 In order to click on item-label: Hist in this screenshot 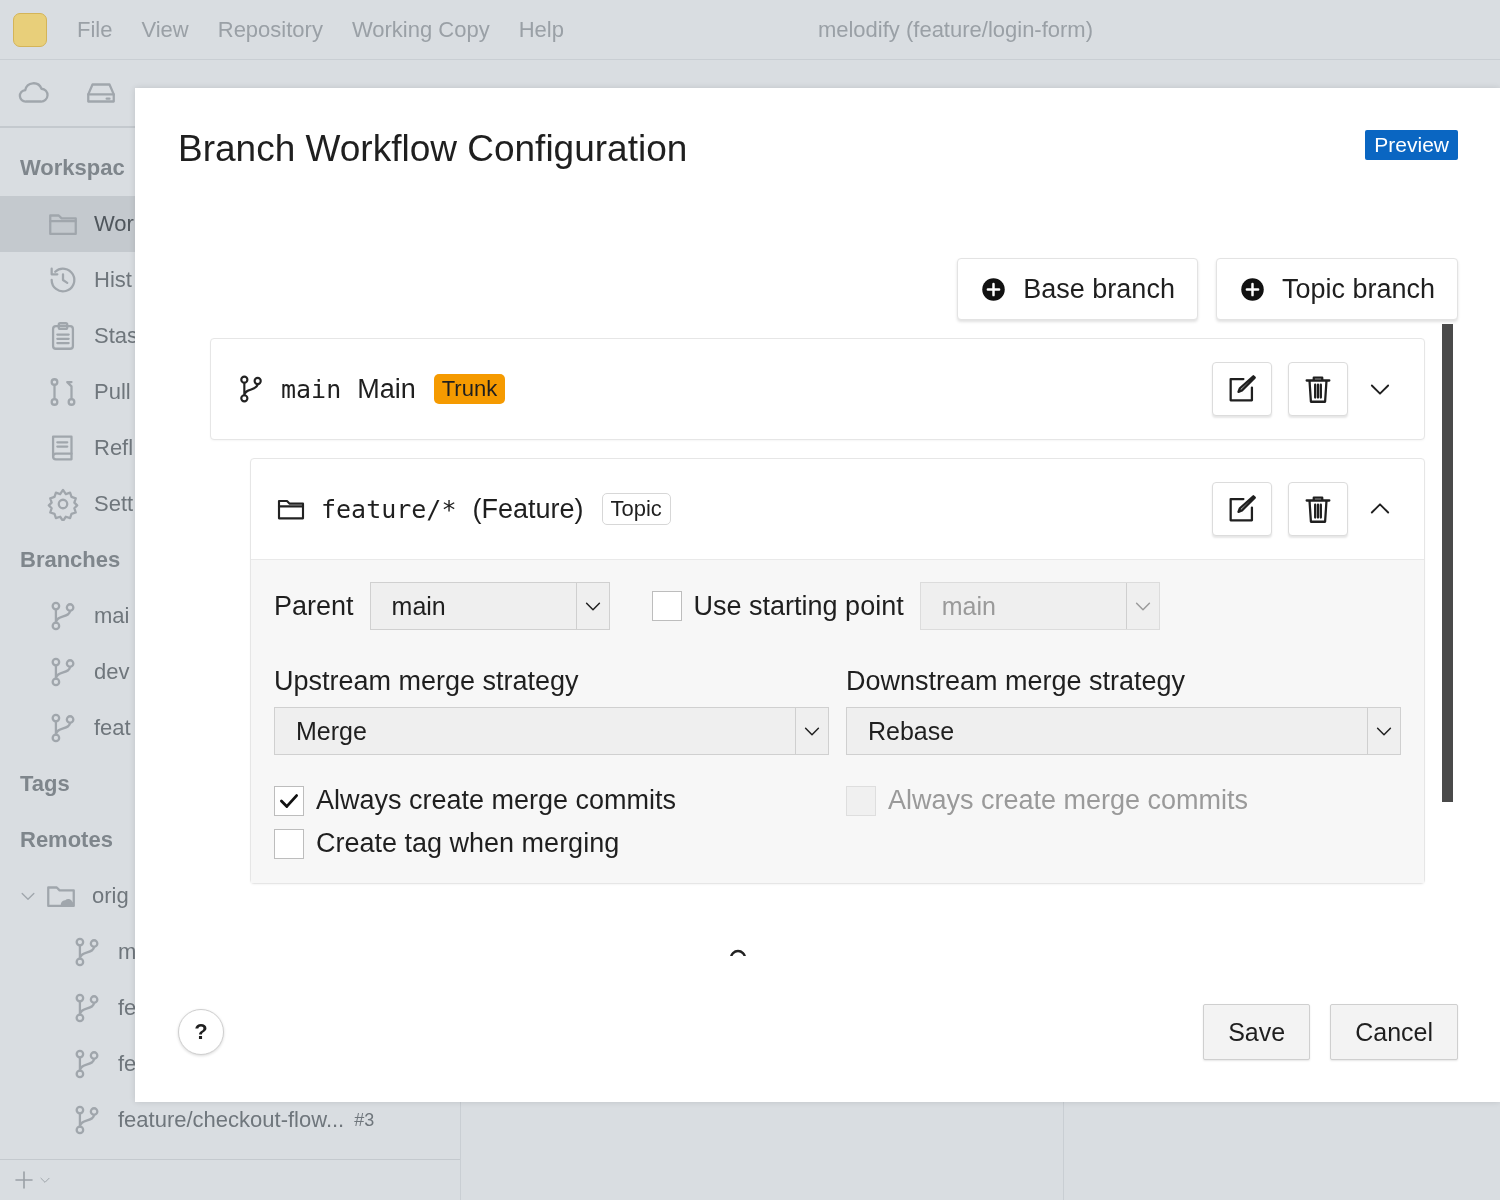, I will do `click(113, 280)`.